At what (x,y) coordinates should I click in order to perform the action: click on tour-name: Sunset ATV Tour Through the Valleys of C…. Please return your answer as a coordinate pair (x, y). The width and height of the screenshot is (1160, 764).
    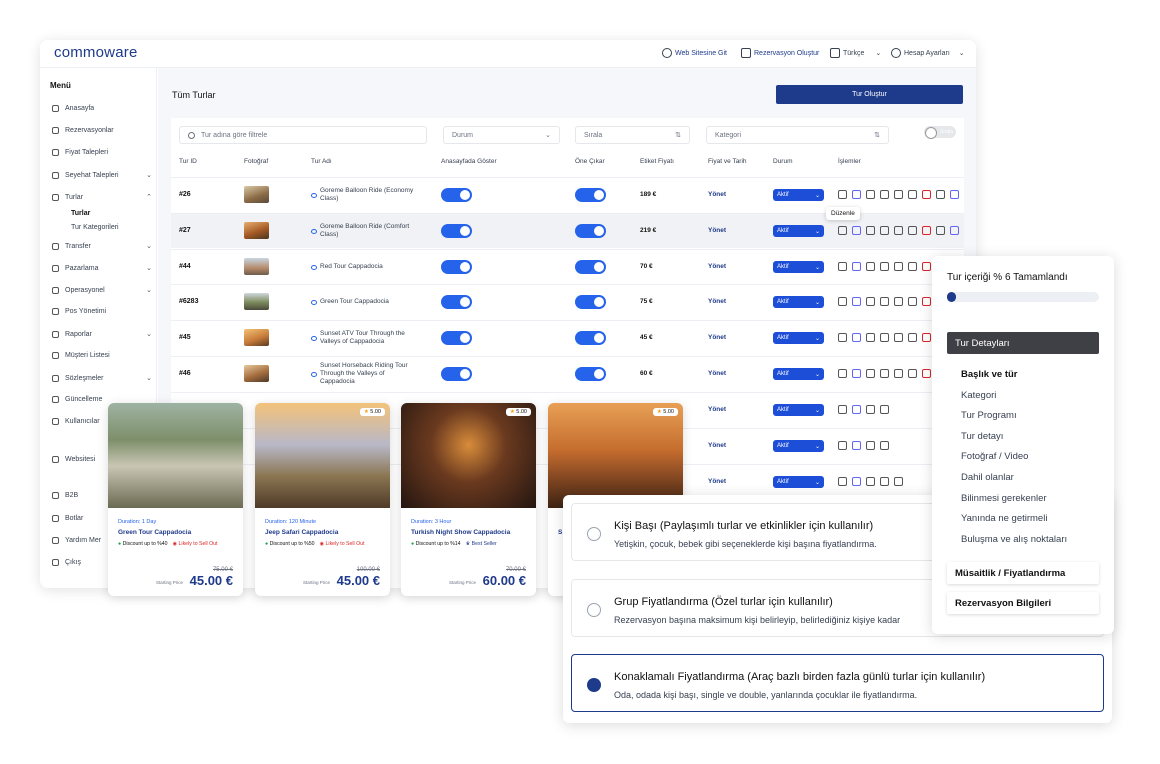
    Looking at the image, I should click on (366, 338).